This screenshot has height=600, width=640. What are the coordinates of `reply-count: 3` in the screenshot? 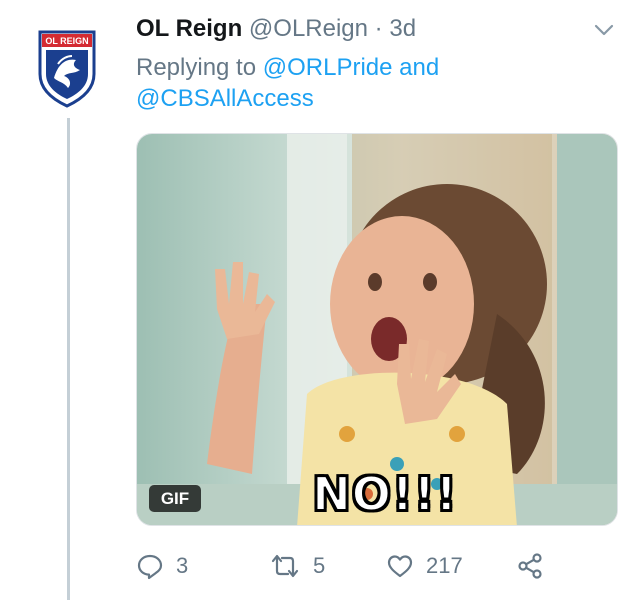 It's located at (182, 565).